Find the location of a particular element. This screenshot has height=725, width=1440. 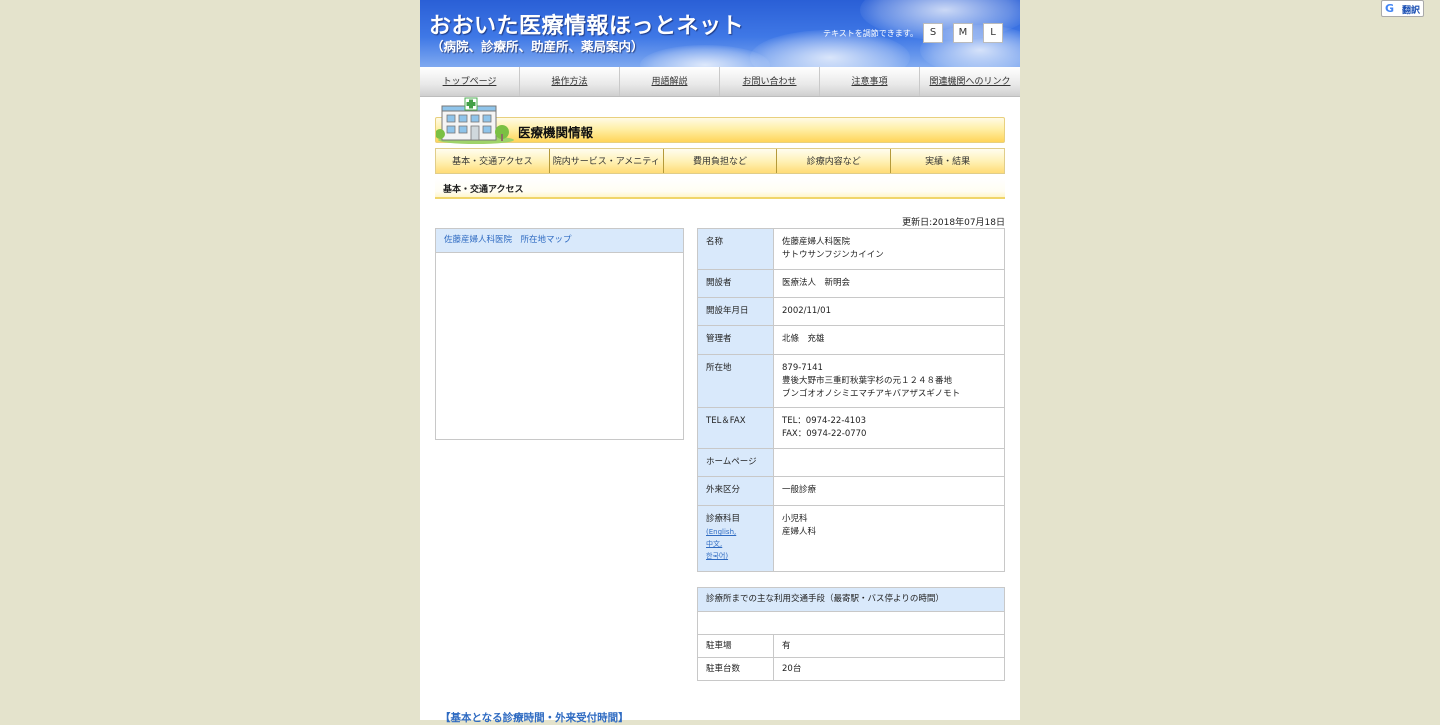

postal-code: 879-7141 is located at coordinates (802, 368).